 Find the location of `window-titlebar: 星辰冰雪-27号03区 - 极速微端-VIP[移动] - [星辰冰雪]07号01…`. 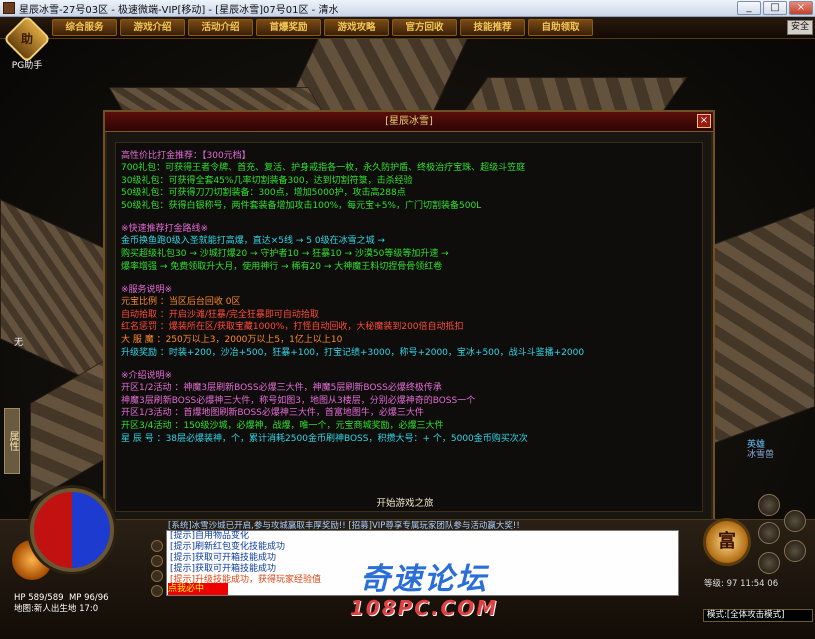

window-titlebar: 星辰冰雪-27号03区 - 极速微端-VIP[移动] - [星辰冰雪]07号01… is located at coordinates (407, 8).